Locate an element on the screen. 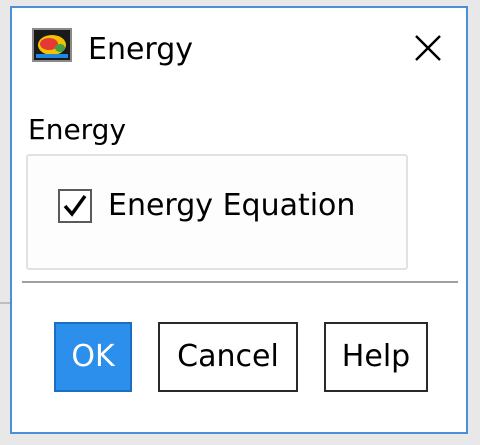  app-icon is located at coordinates (52, 45).